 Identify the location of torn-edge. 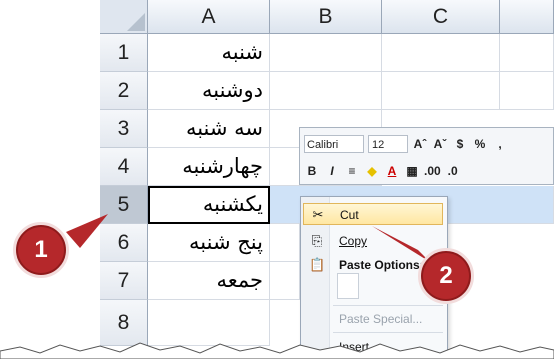
(277, 350).